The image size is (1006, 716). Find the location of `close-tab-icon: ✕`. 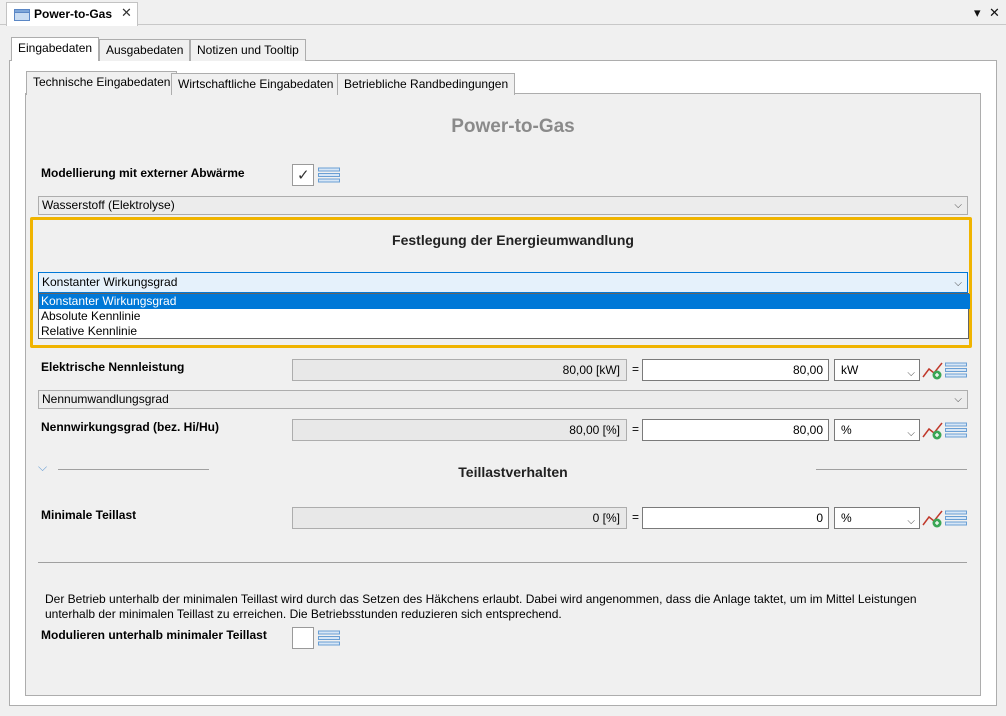

close-tab-icon: ✕ is located at coordinates (126, 13).